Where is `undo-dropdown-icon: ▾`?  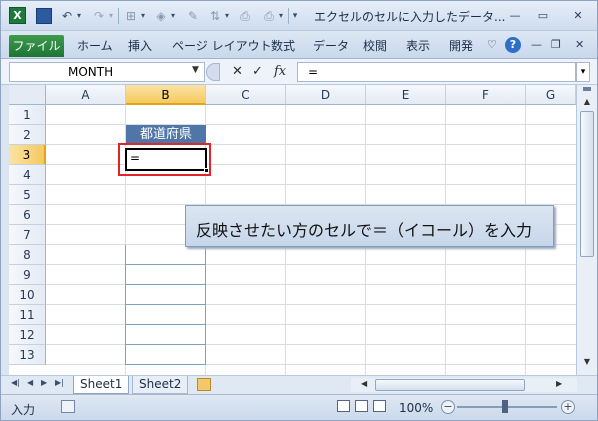 undo-dropdown-icon: ▾ is located at coordinates (79, 16).